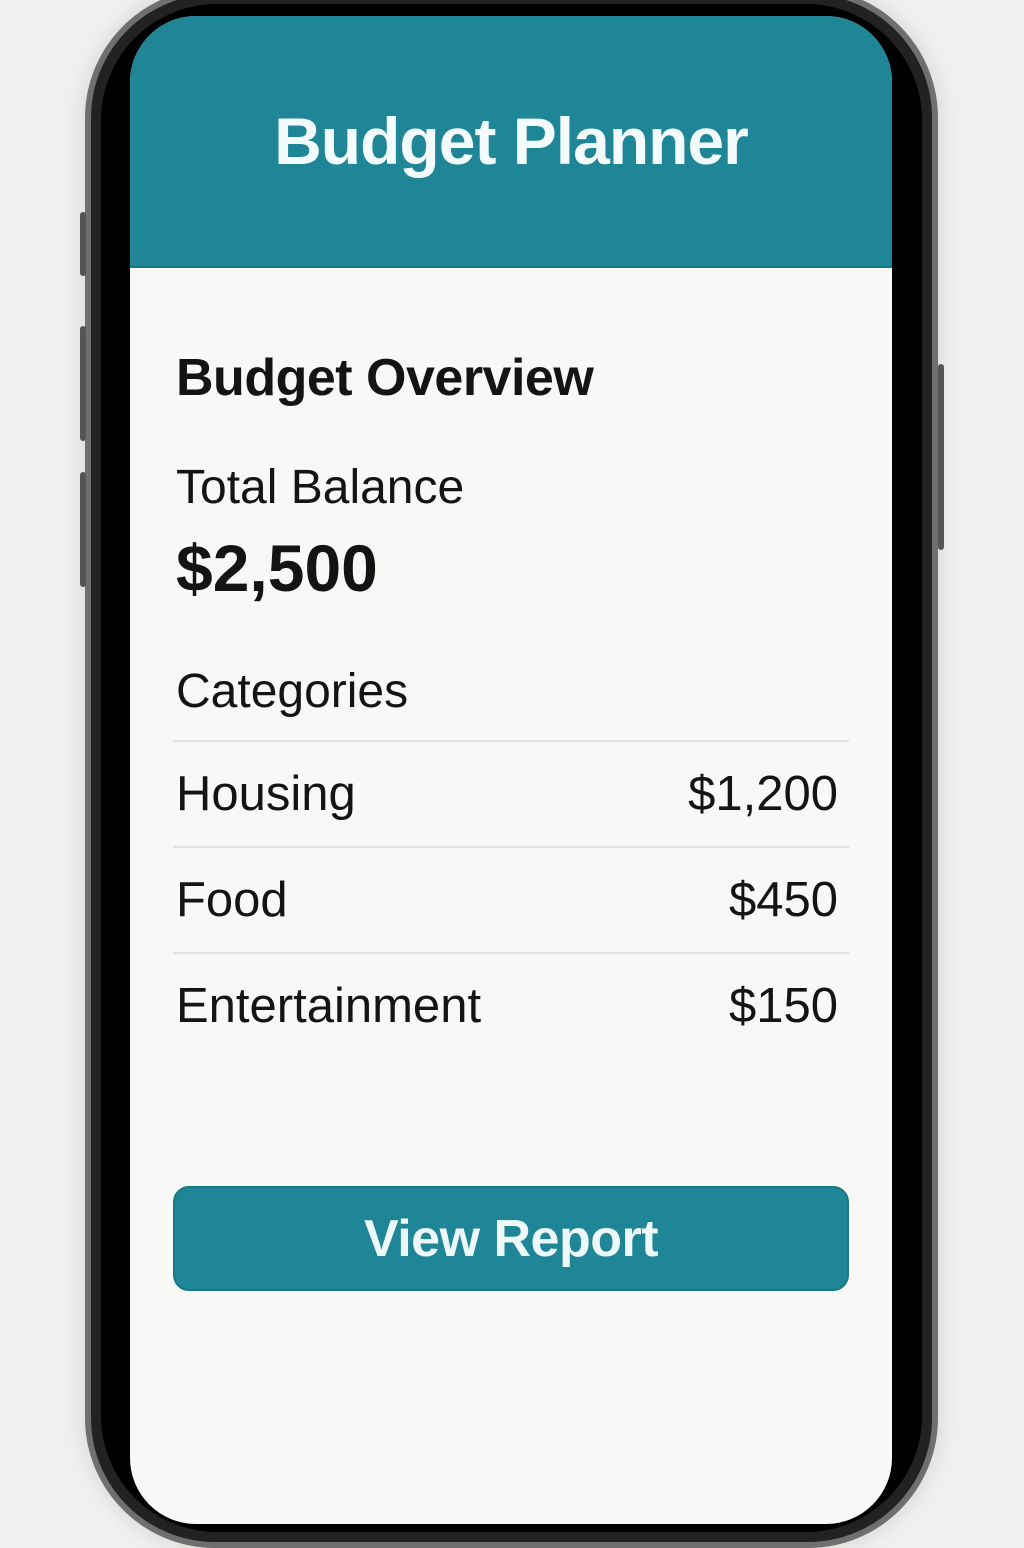 The height and width of the screenshot is (1548, 1024). Describe the element at coordinates (511, 793) in the screenshot. I see `category-row-housing: Housing $1,200` at that location.